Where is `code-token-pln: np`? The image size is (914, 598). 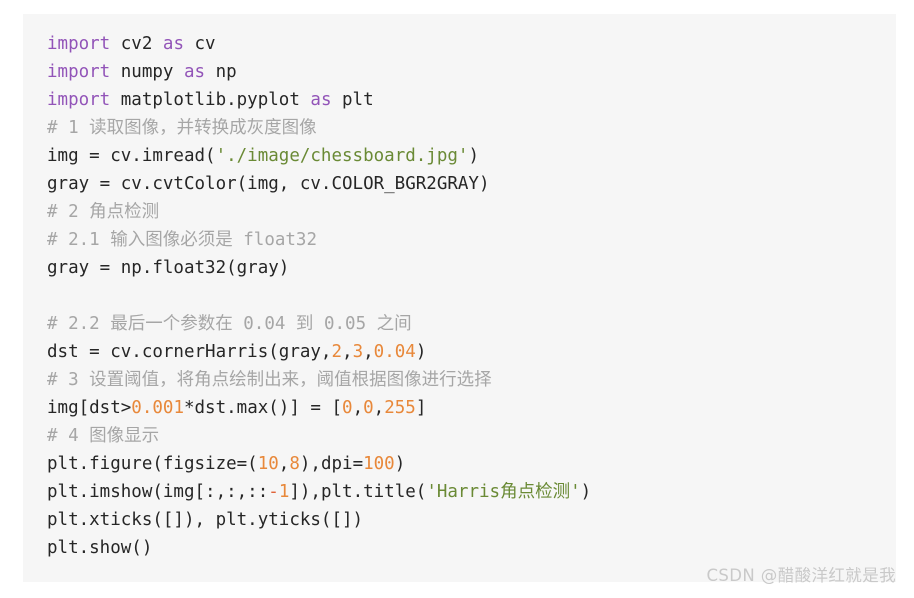 code-token-pln: np is located at coordinates (221, 72).